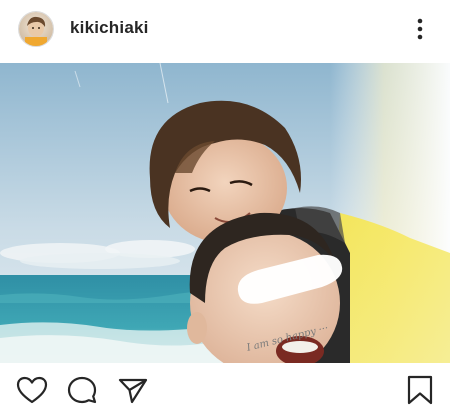 This screenshot has height=413, width=450. Describe the element at coordinates (420, 390) in the screenshot. I see `bookmark-icon` at that location.